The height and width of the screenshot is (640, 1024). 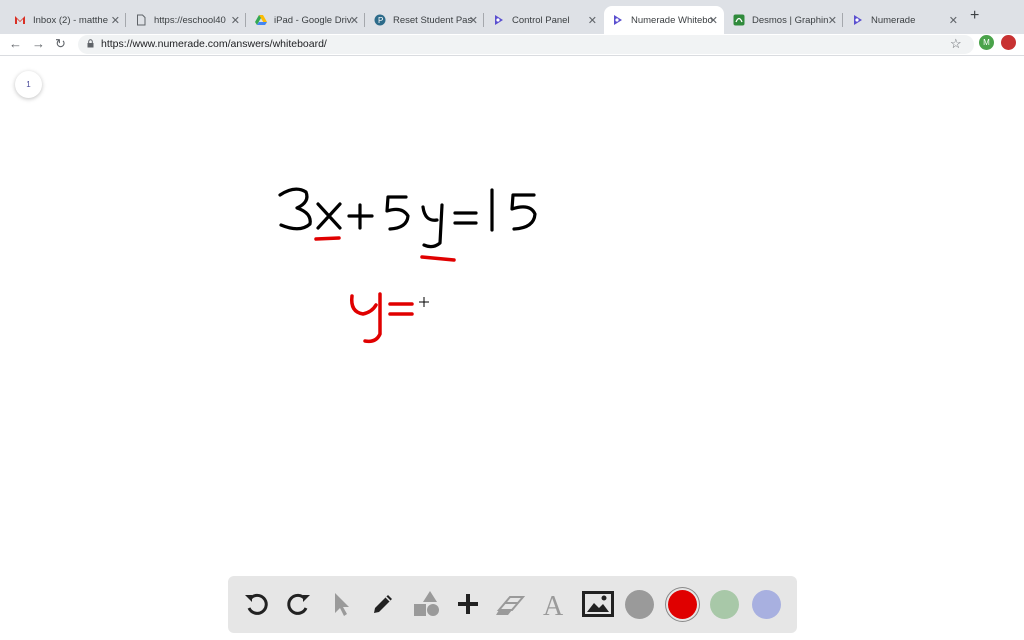 I want to click on pencil-icon, so click(x=383, y=604).